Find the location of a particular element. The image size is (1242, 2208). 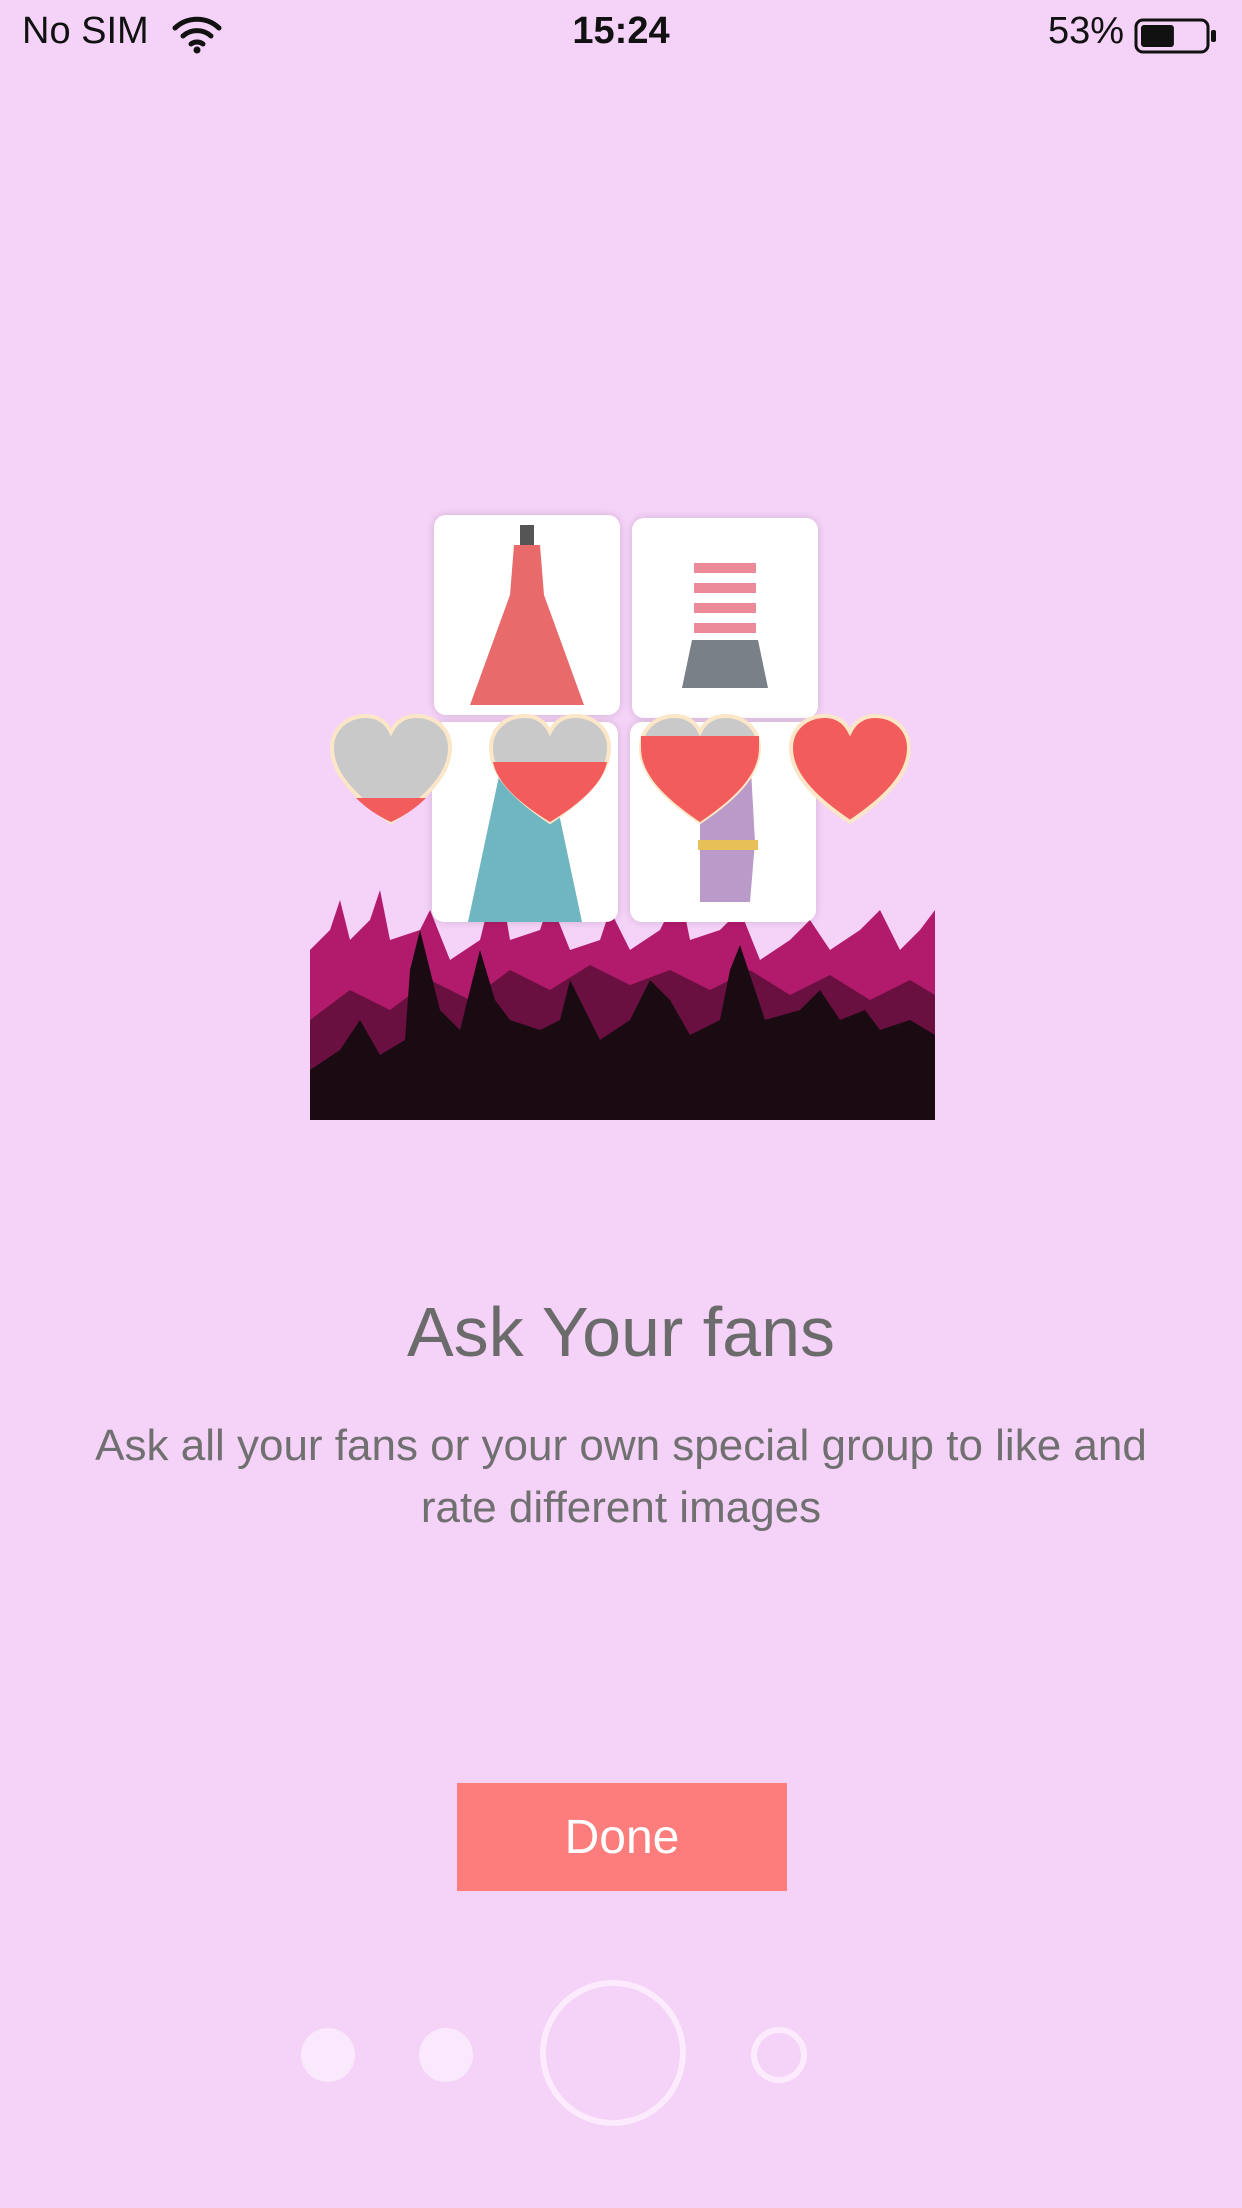

done-button: Done is located at coordinates (622, 1837).